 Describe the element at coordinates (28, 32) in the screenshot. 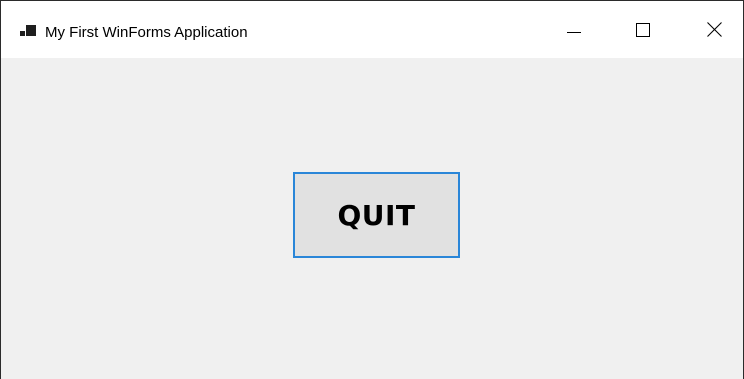

I see `winforms-app-icon` at that location.